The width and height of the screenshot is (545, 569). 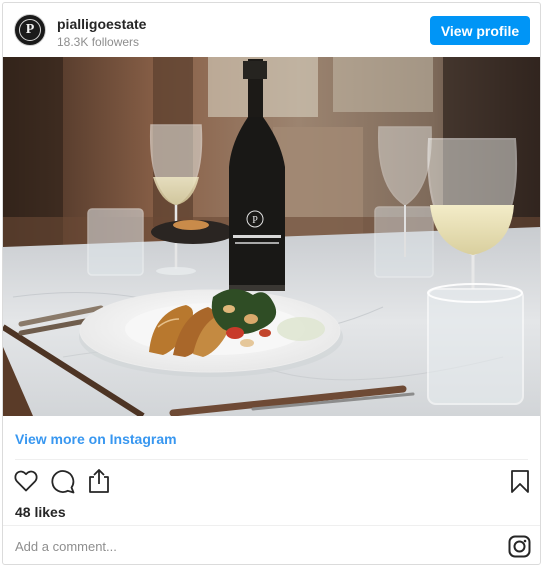 I want to click on share-icon, so click(x=99, y=481).